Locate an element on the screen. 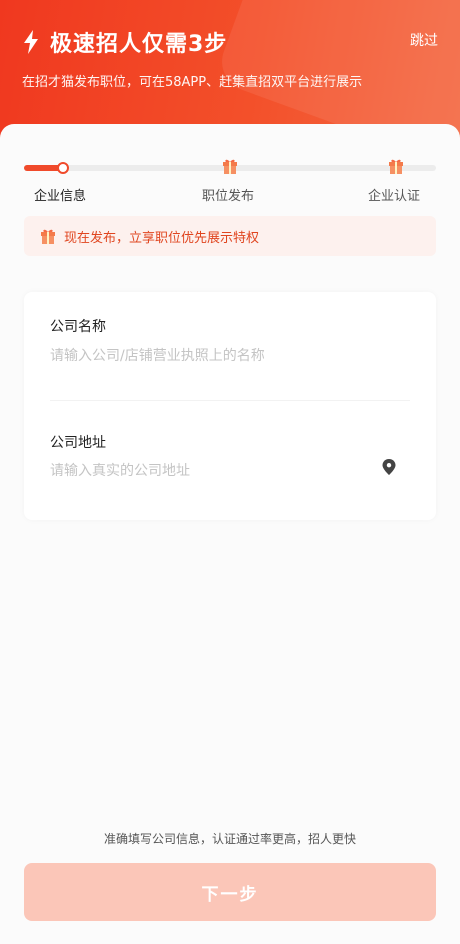 The width and height of the screenshot is (460, 944). progress-knob is located at coordinates (63, 168).